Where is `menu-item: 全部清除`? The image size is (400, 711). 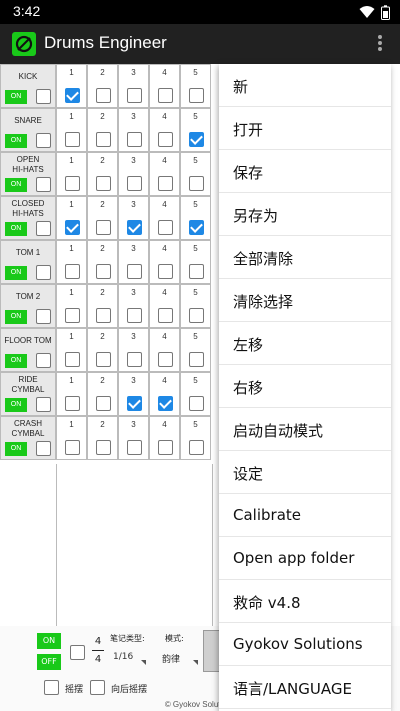
menu-item: 全部清除 is located at coordinates (305, 257).